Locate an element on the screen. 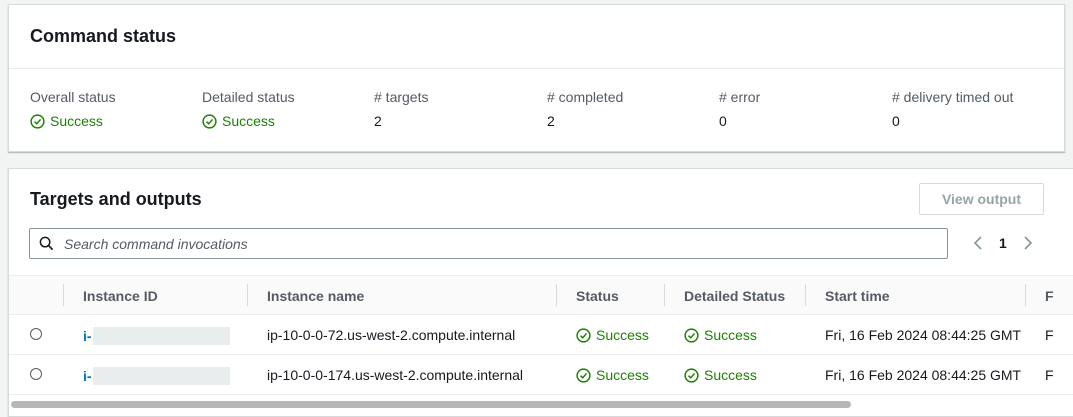 This screenshot has width=1073, height=417. page-number: 1 is located at coordinates (1003, 243).